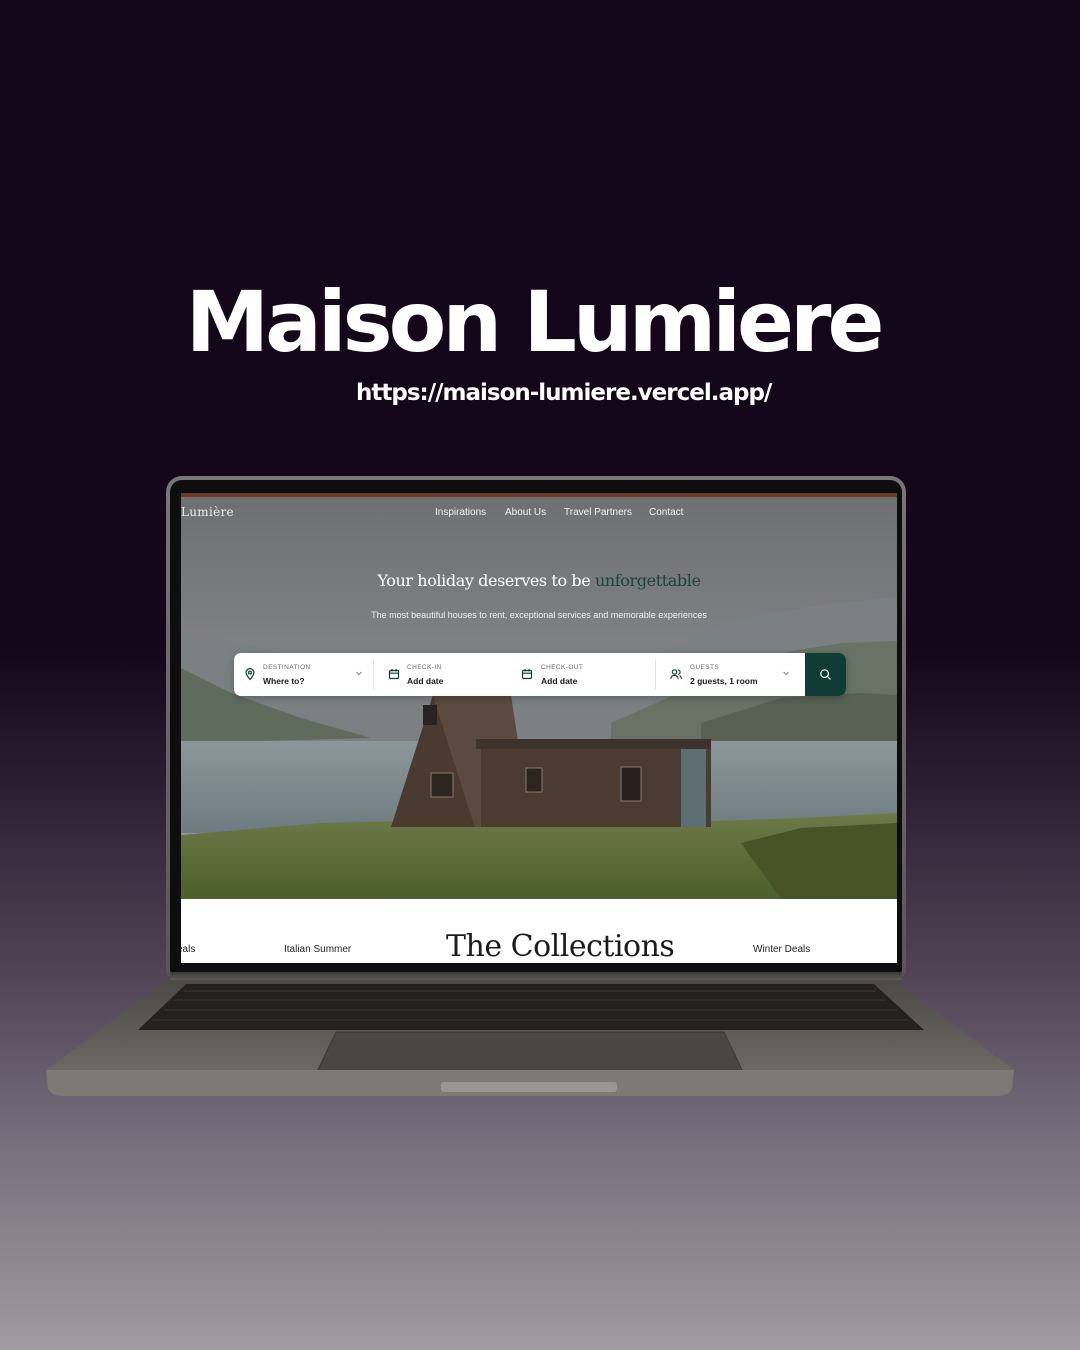 The height and width of the screenshot is (1350, 1080). Describe the element at coordinates (530, 1038) in the screenshot. I see `laptop-base` at that location.